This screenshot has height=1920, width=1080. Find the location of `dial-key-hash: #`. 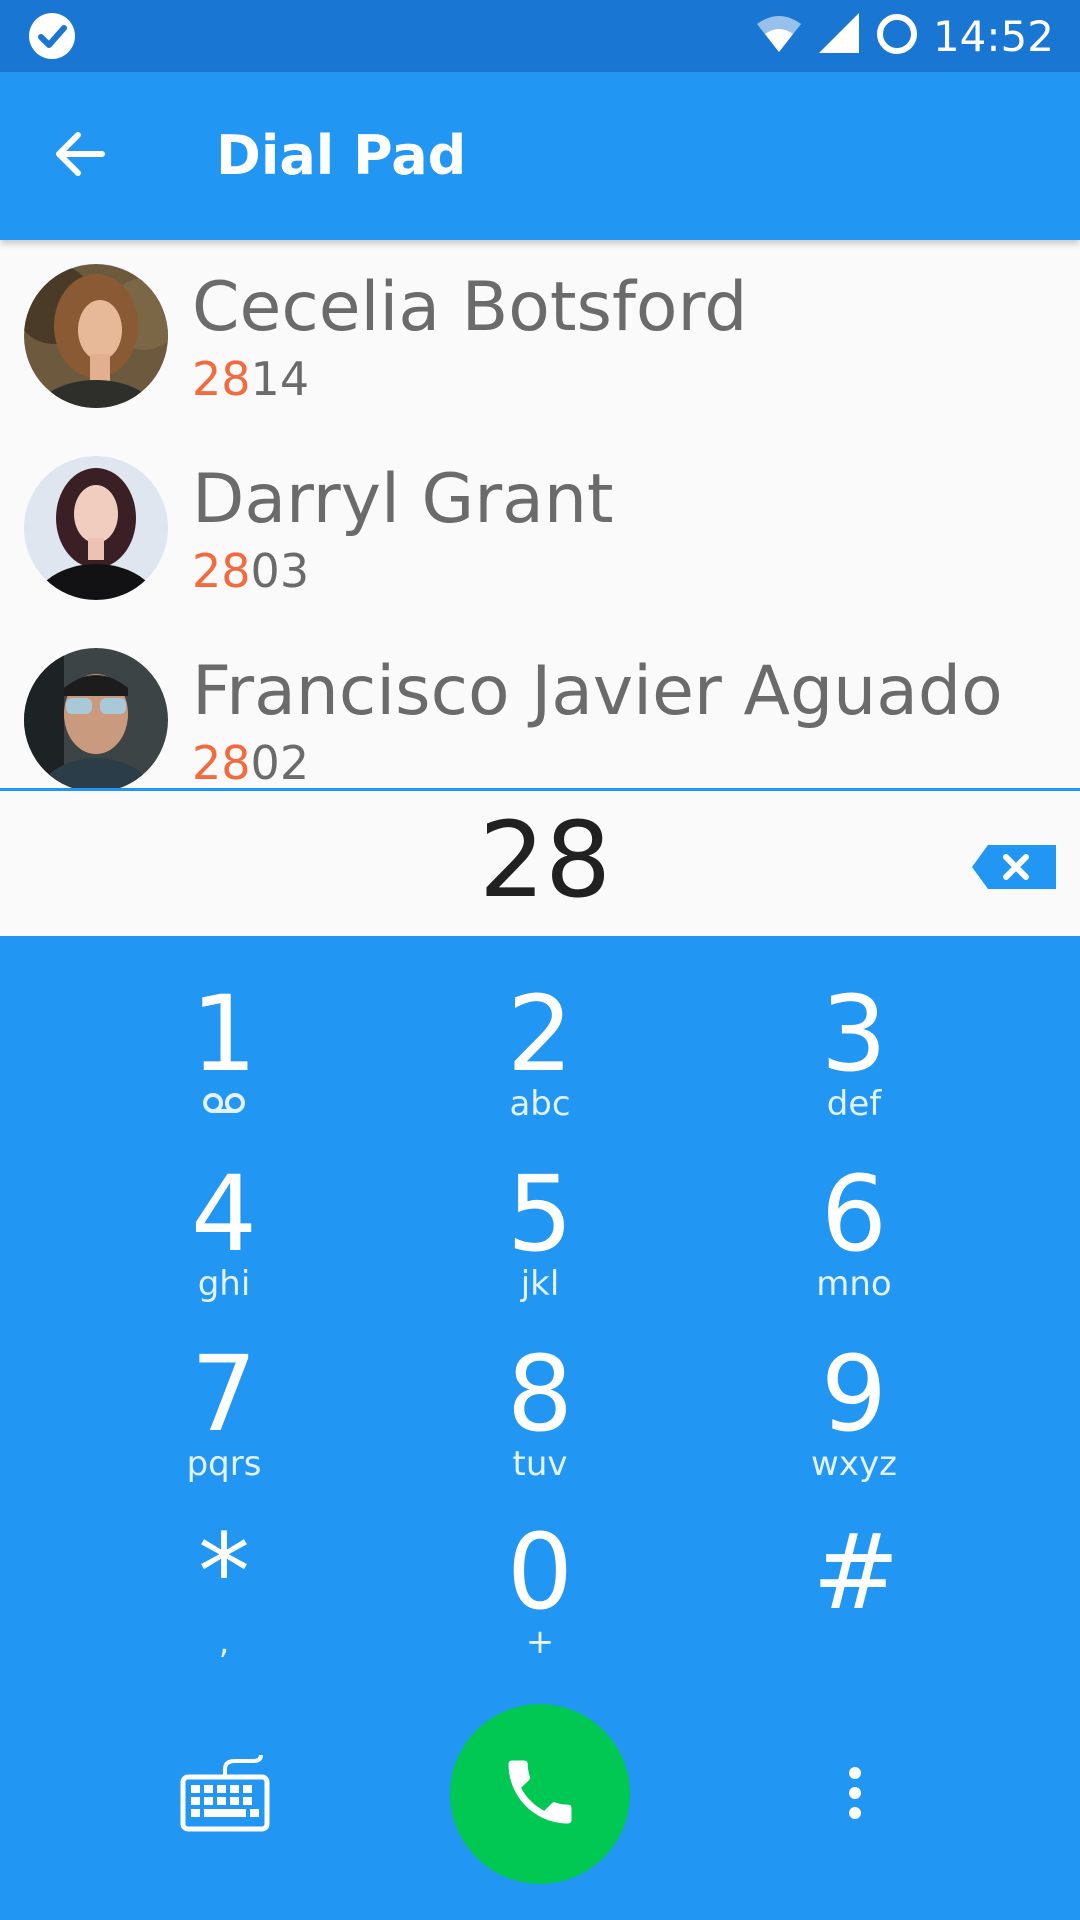

dial-key-hash: # is located at coordinates (856, 1601).